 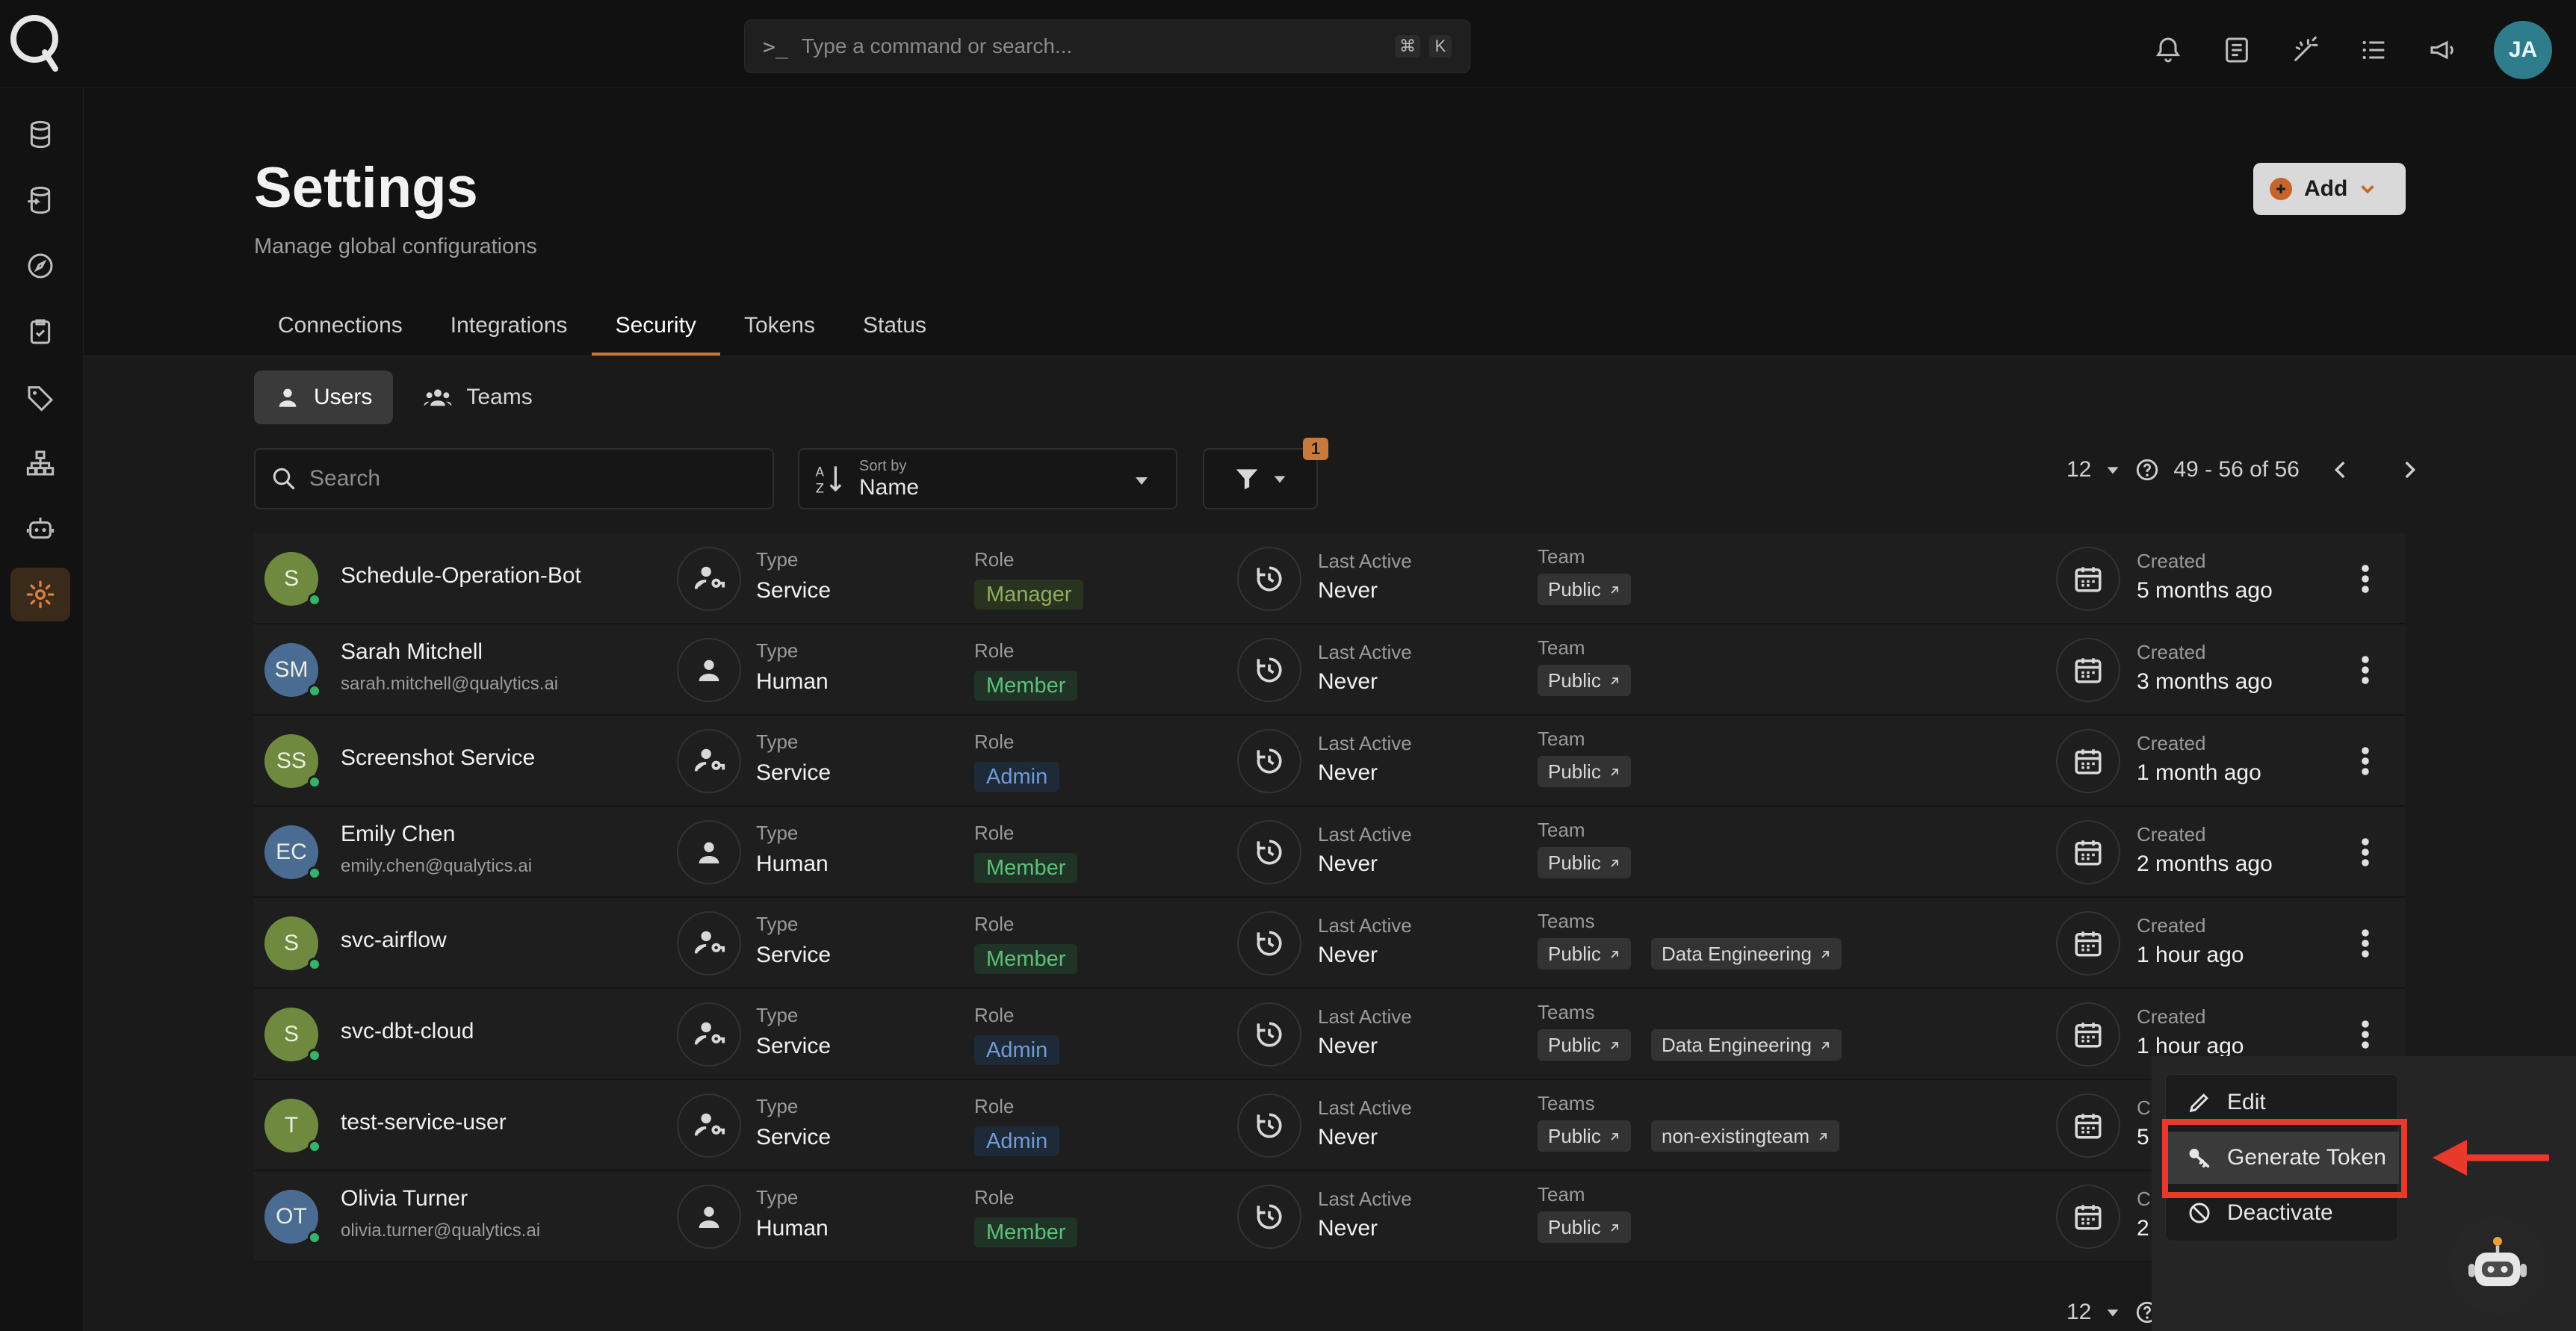 What do you see at coordinates (40, 200) in the screenshot?
I see `sidebar-item-enrichment` at bounding box center [40, 200].